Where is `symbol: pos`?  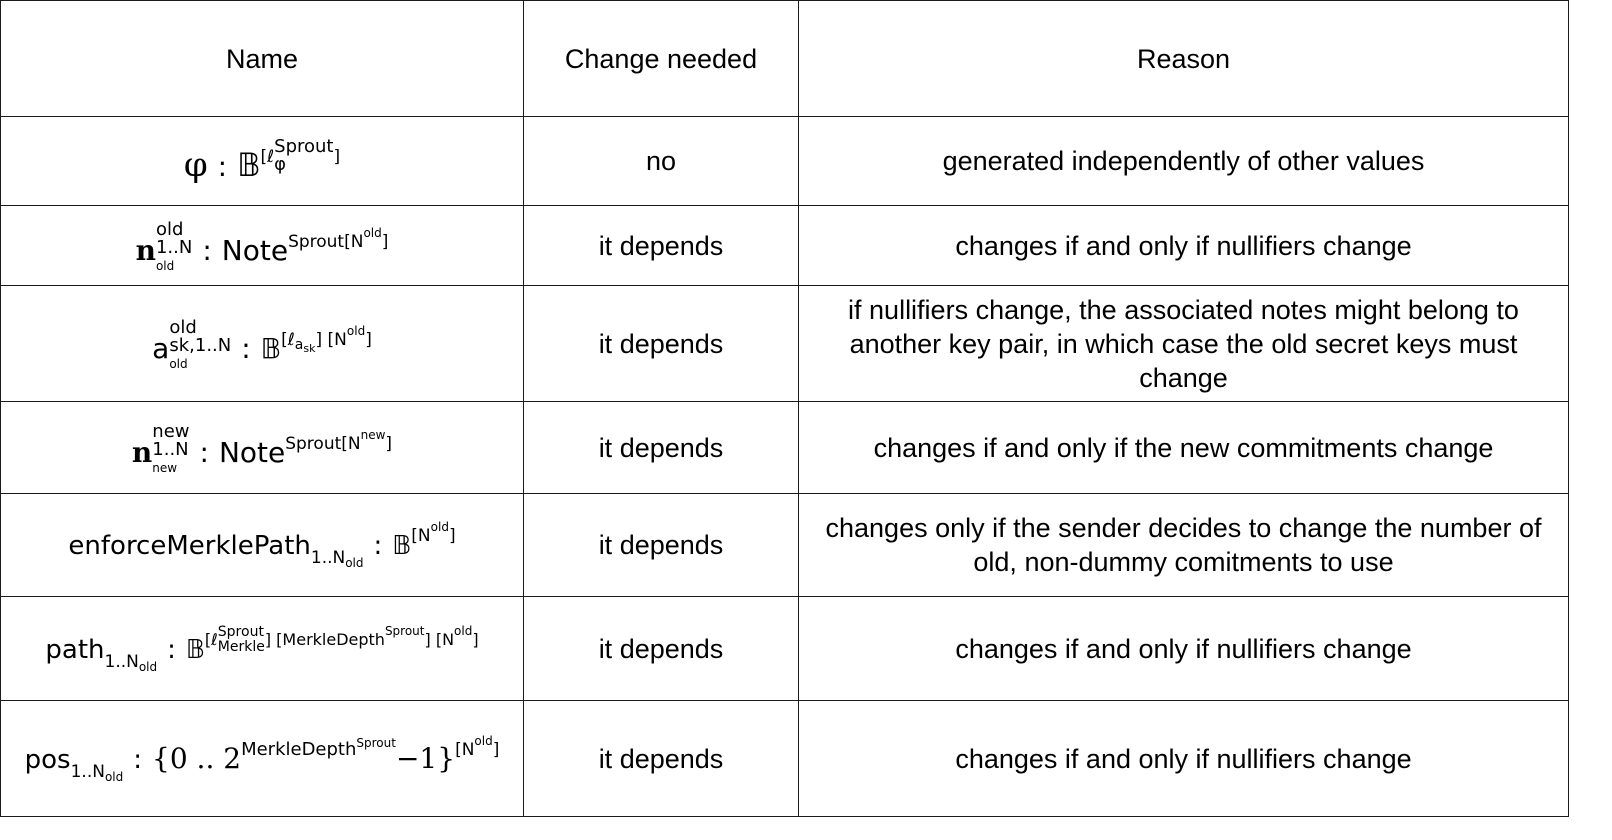 symbol: pos is located at coordinates (47, 759).